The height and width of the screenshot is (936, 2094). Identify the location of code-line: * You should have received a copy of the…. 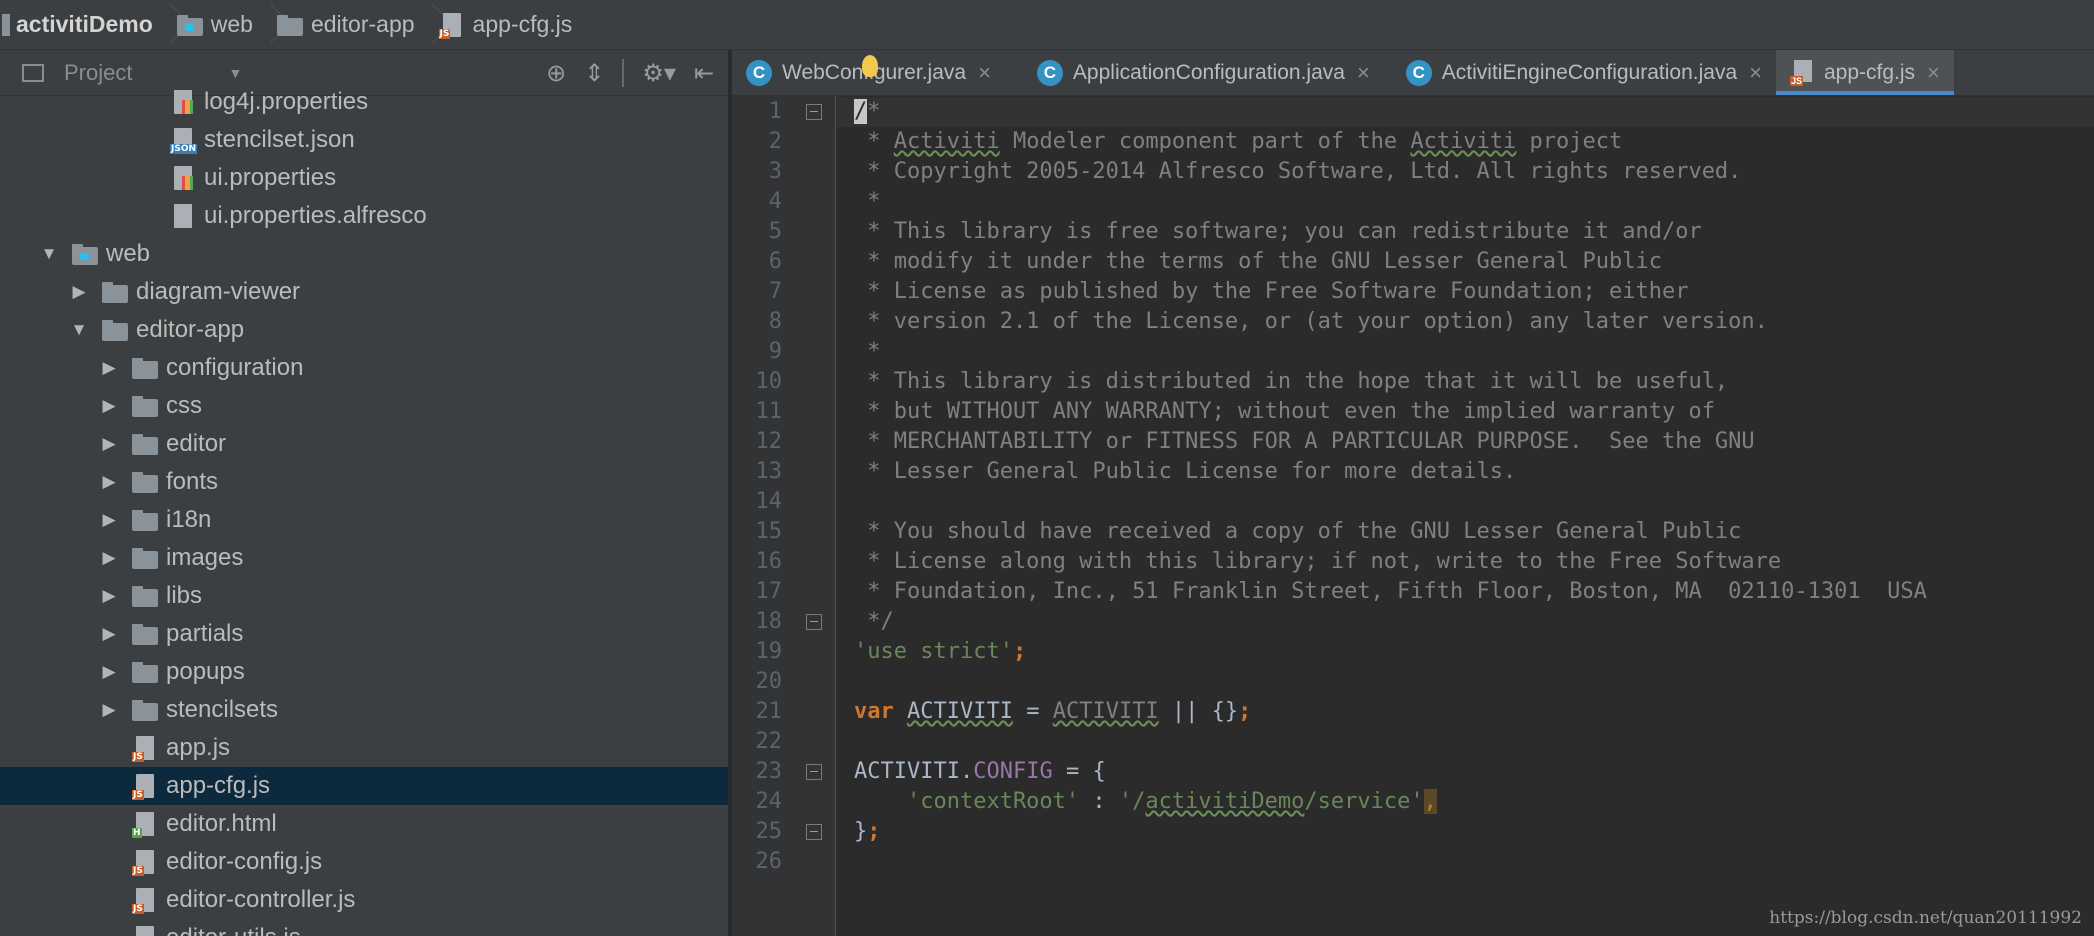
(1298, 531).